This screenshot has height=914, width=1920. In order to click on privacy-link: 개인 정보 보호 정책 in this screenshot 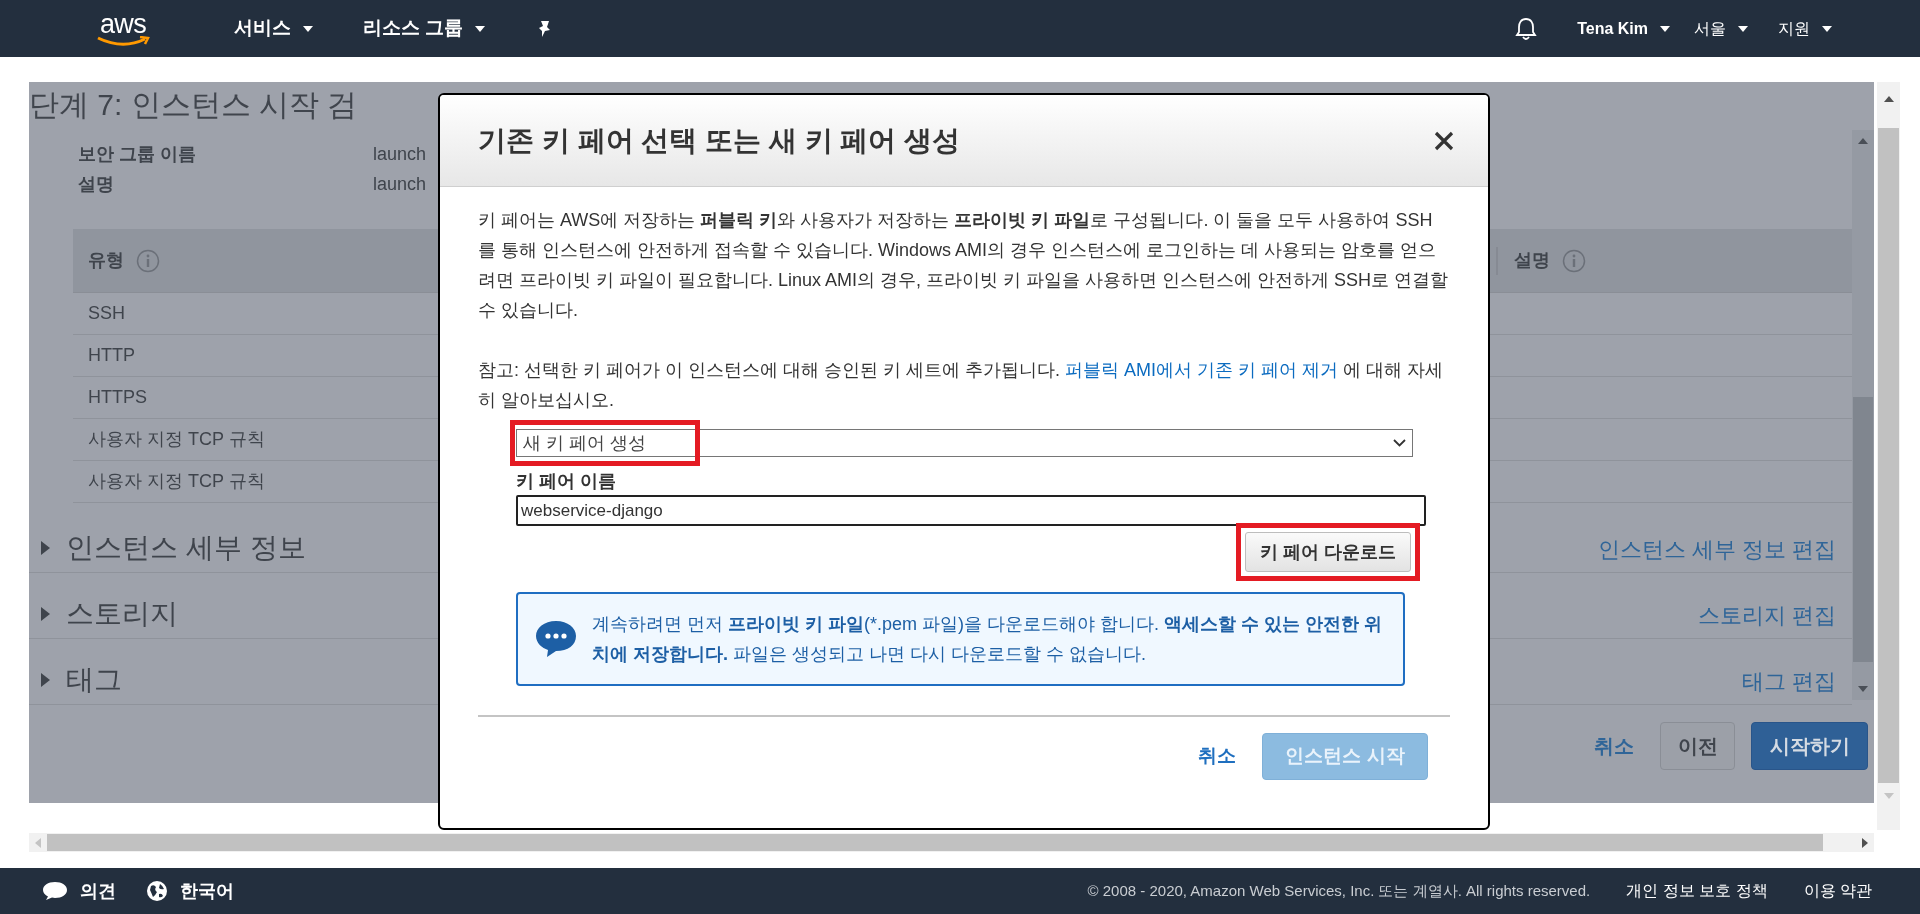, I will do `click(1697, 891)`.